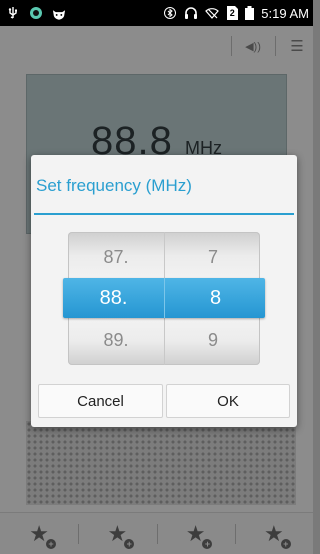 Image resolution: width=320 pixels, height=554 pixels. I want to click on speaker-toggle-button: ◀)), so click(253, 46).